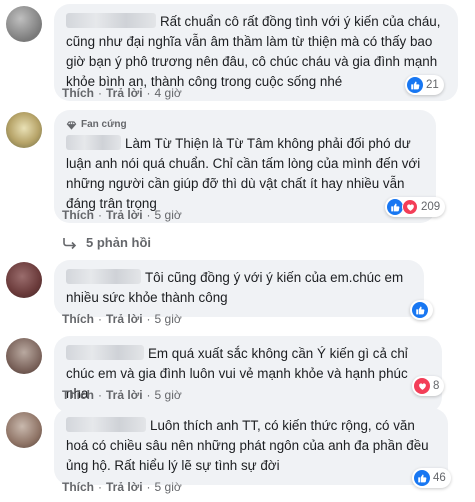 The width and height of the screenshot is (475, 502). Describe the element at coordinates (168, 93) in the screenshot. I see `timestamp: 4 giờ` at that location.